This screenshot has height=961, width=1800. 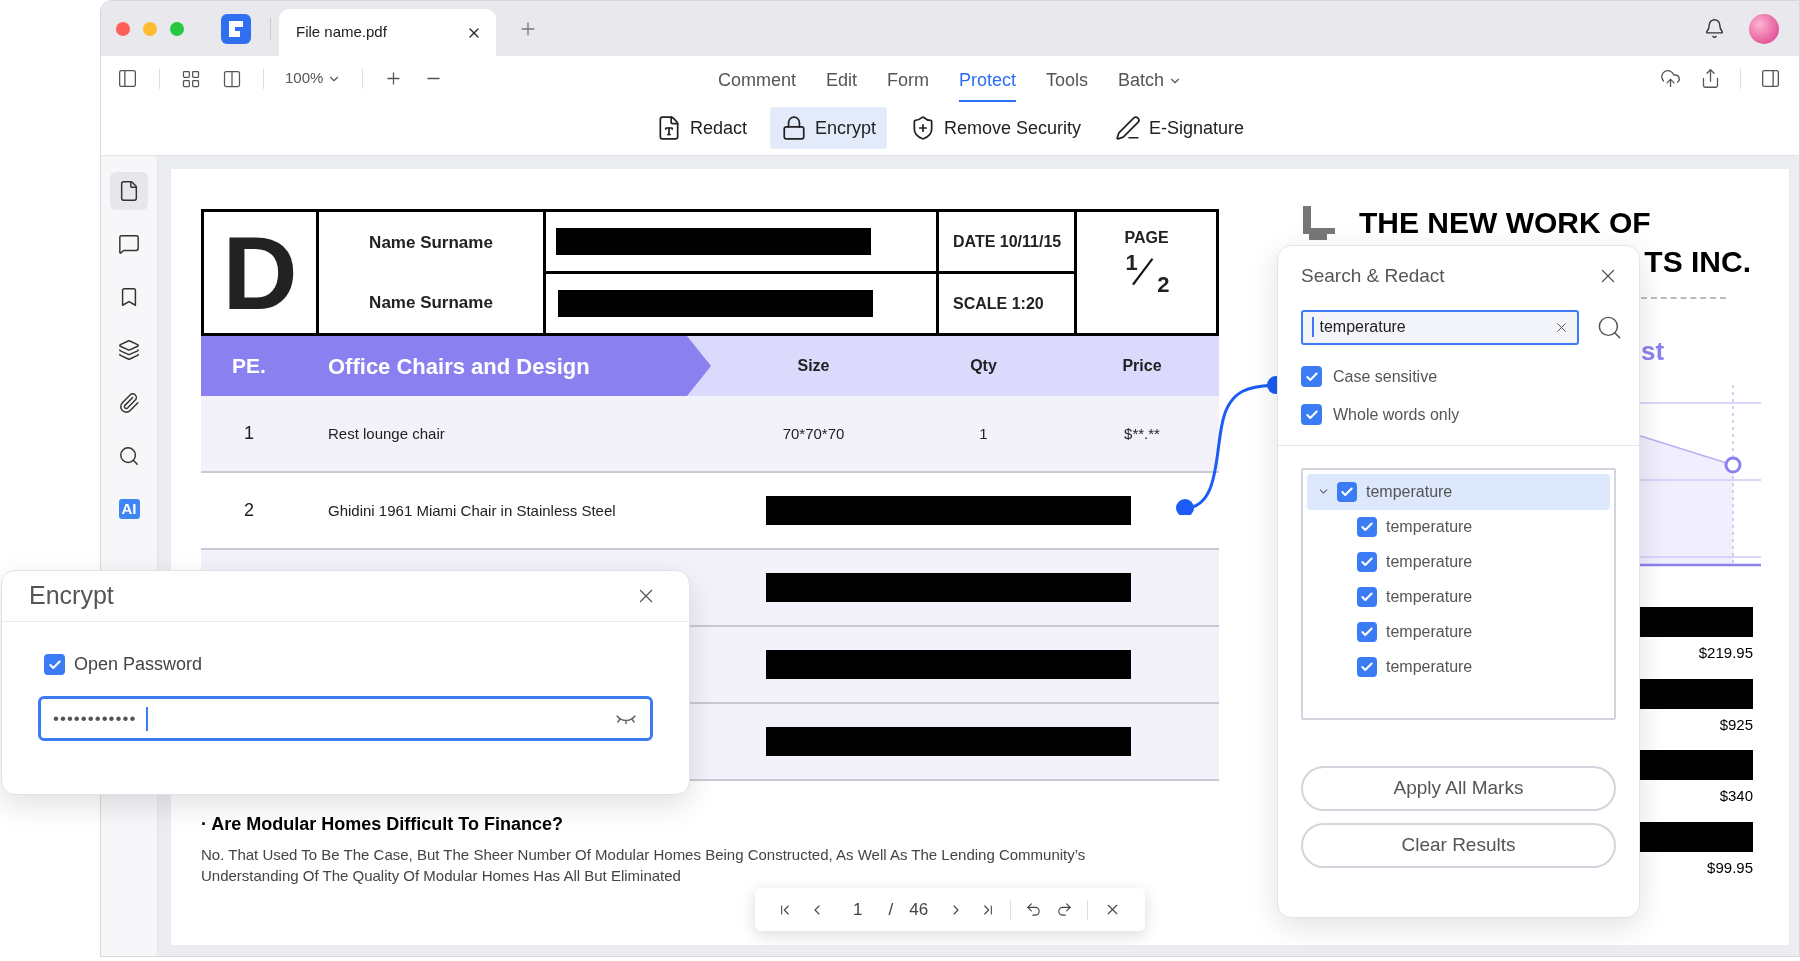 I want to click on page-label: PAGE, so click(x=1146, y=238).